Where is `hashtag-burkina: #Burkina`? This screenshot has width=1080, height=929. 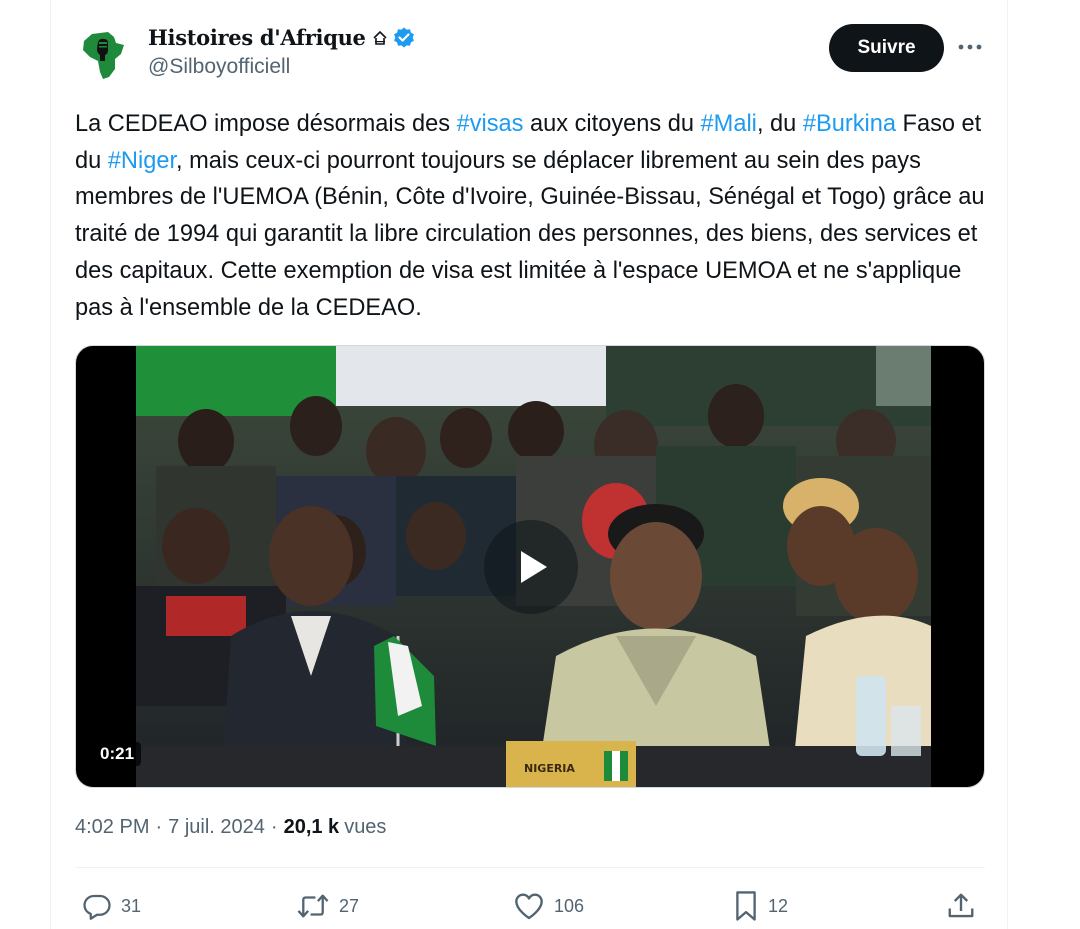
hashtag-burkina: #Burkina is located at coordinates (849, 124).